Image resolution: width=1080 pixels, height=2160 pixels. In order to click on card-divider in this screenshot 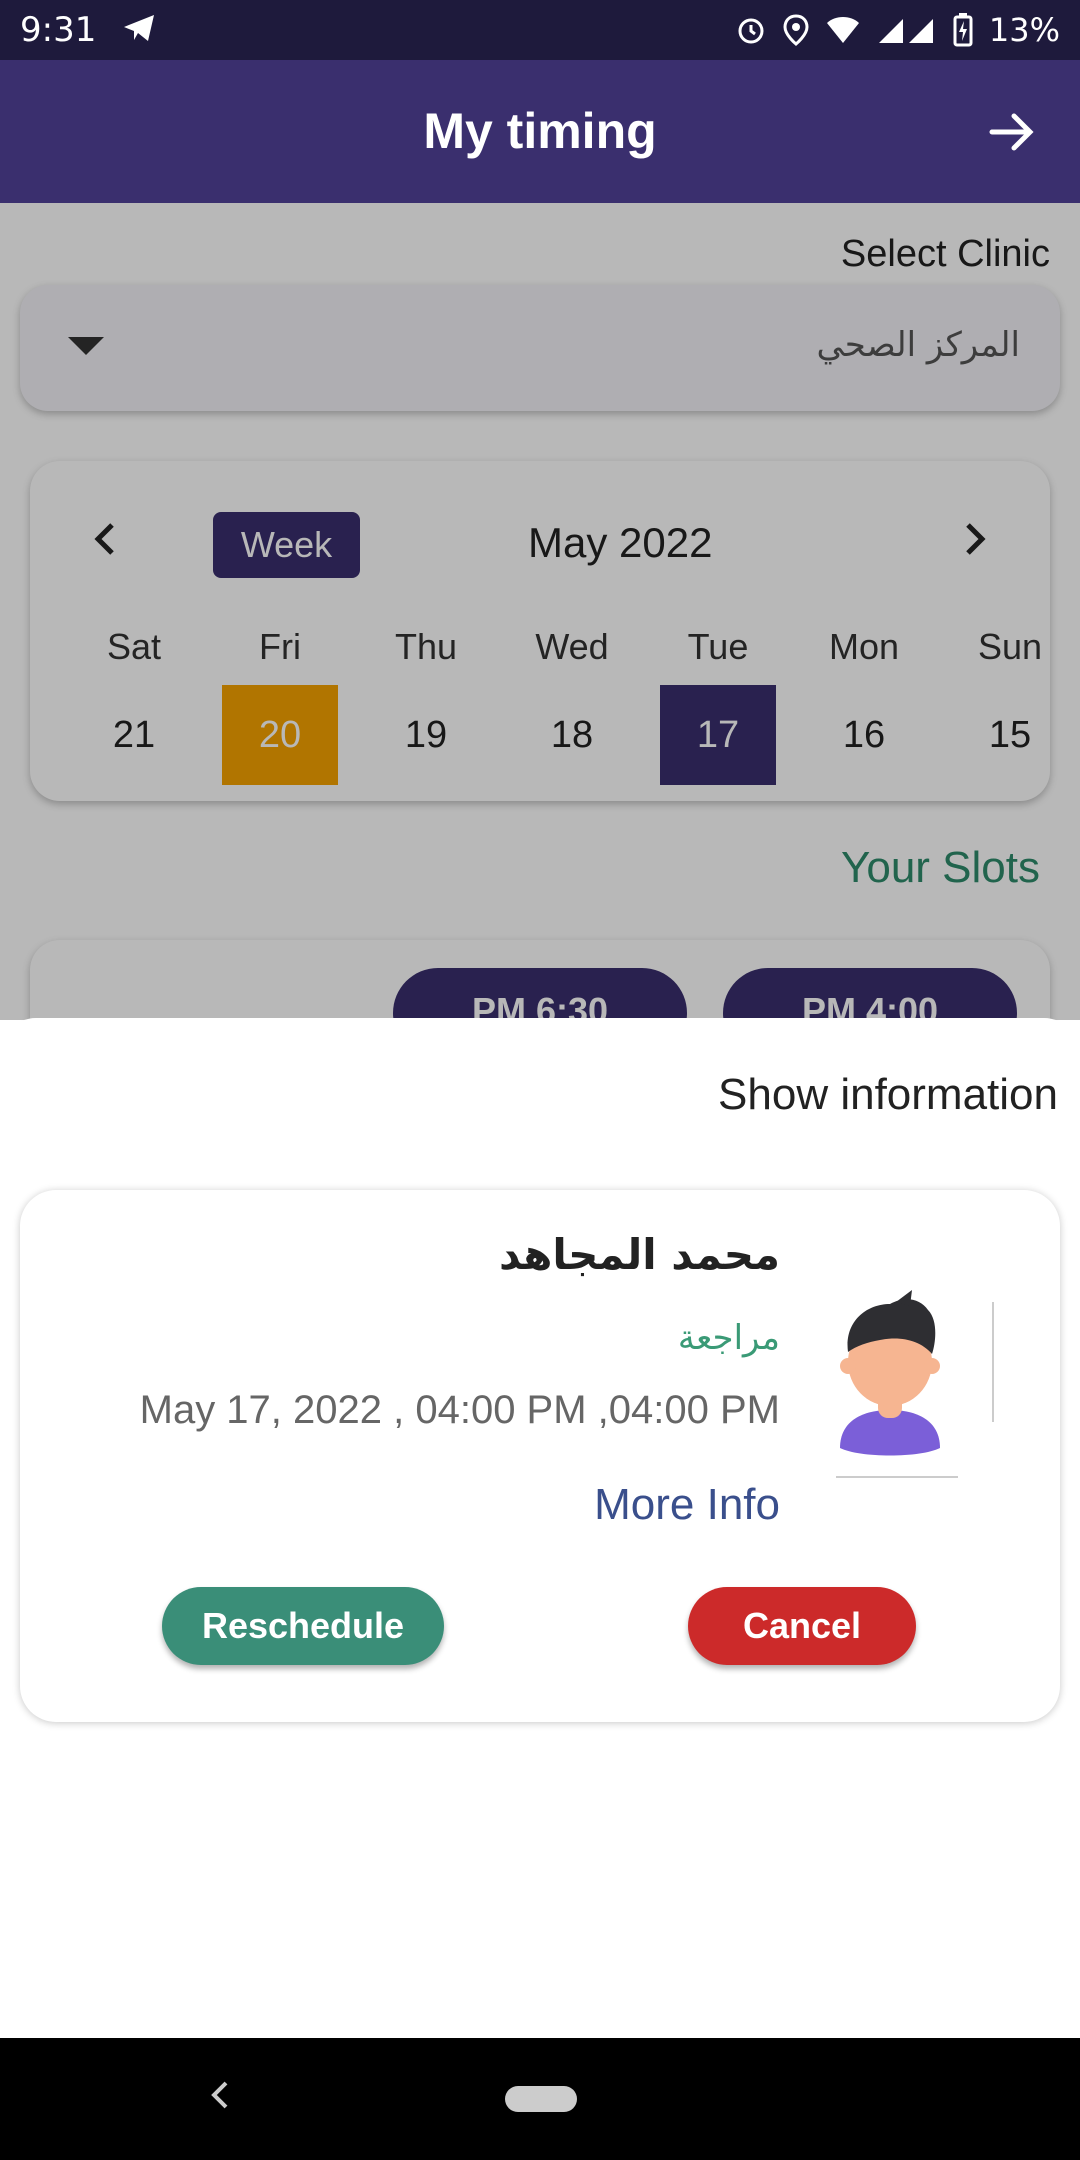, I will do `click(993, 1362)`.